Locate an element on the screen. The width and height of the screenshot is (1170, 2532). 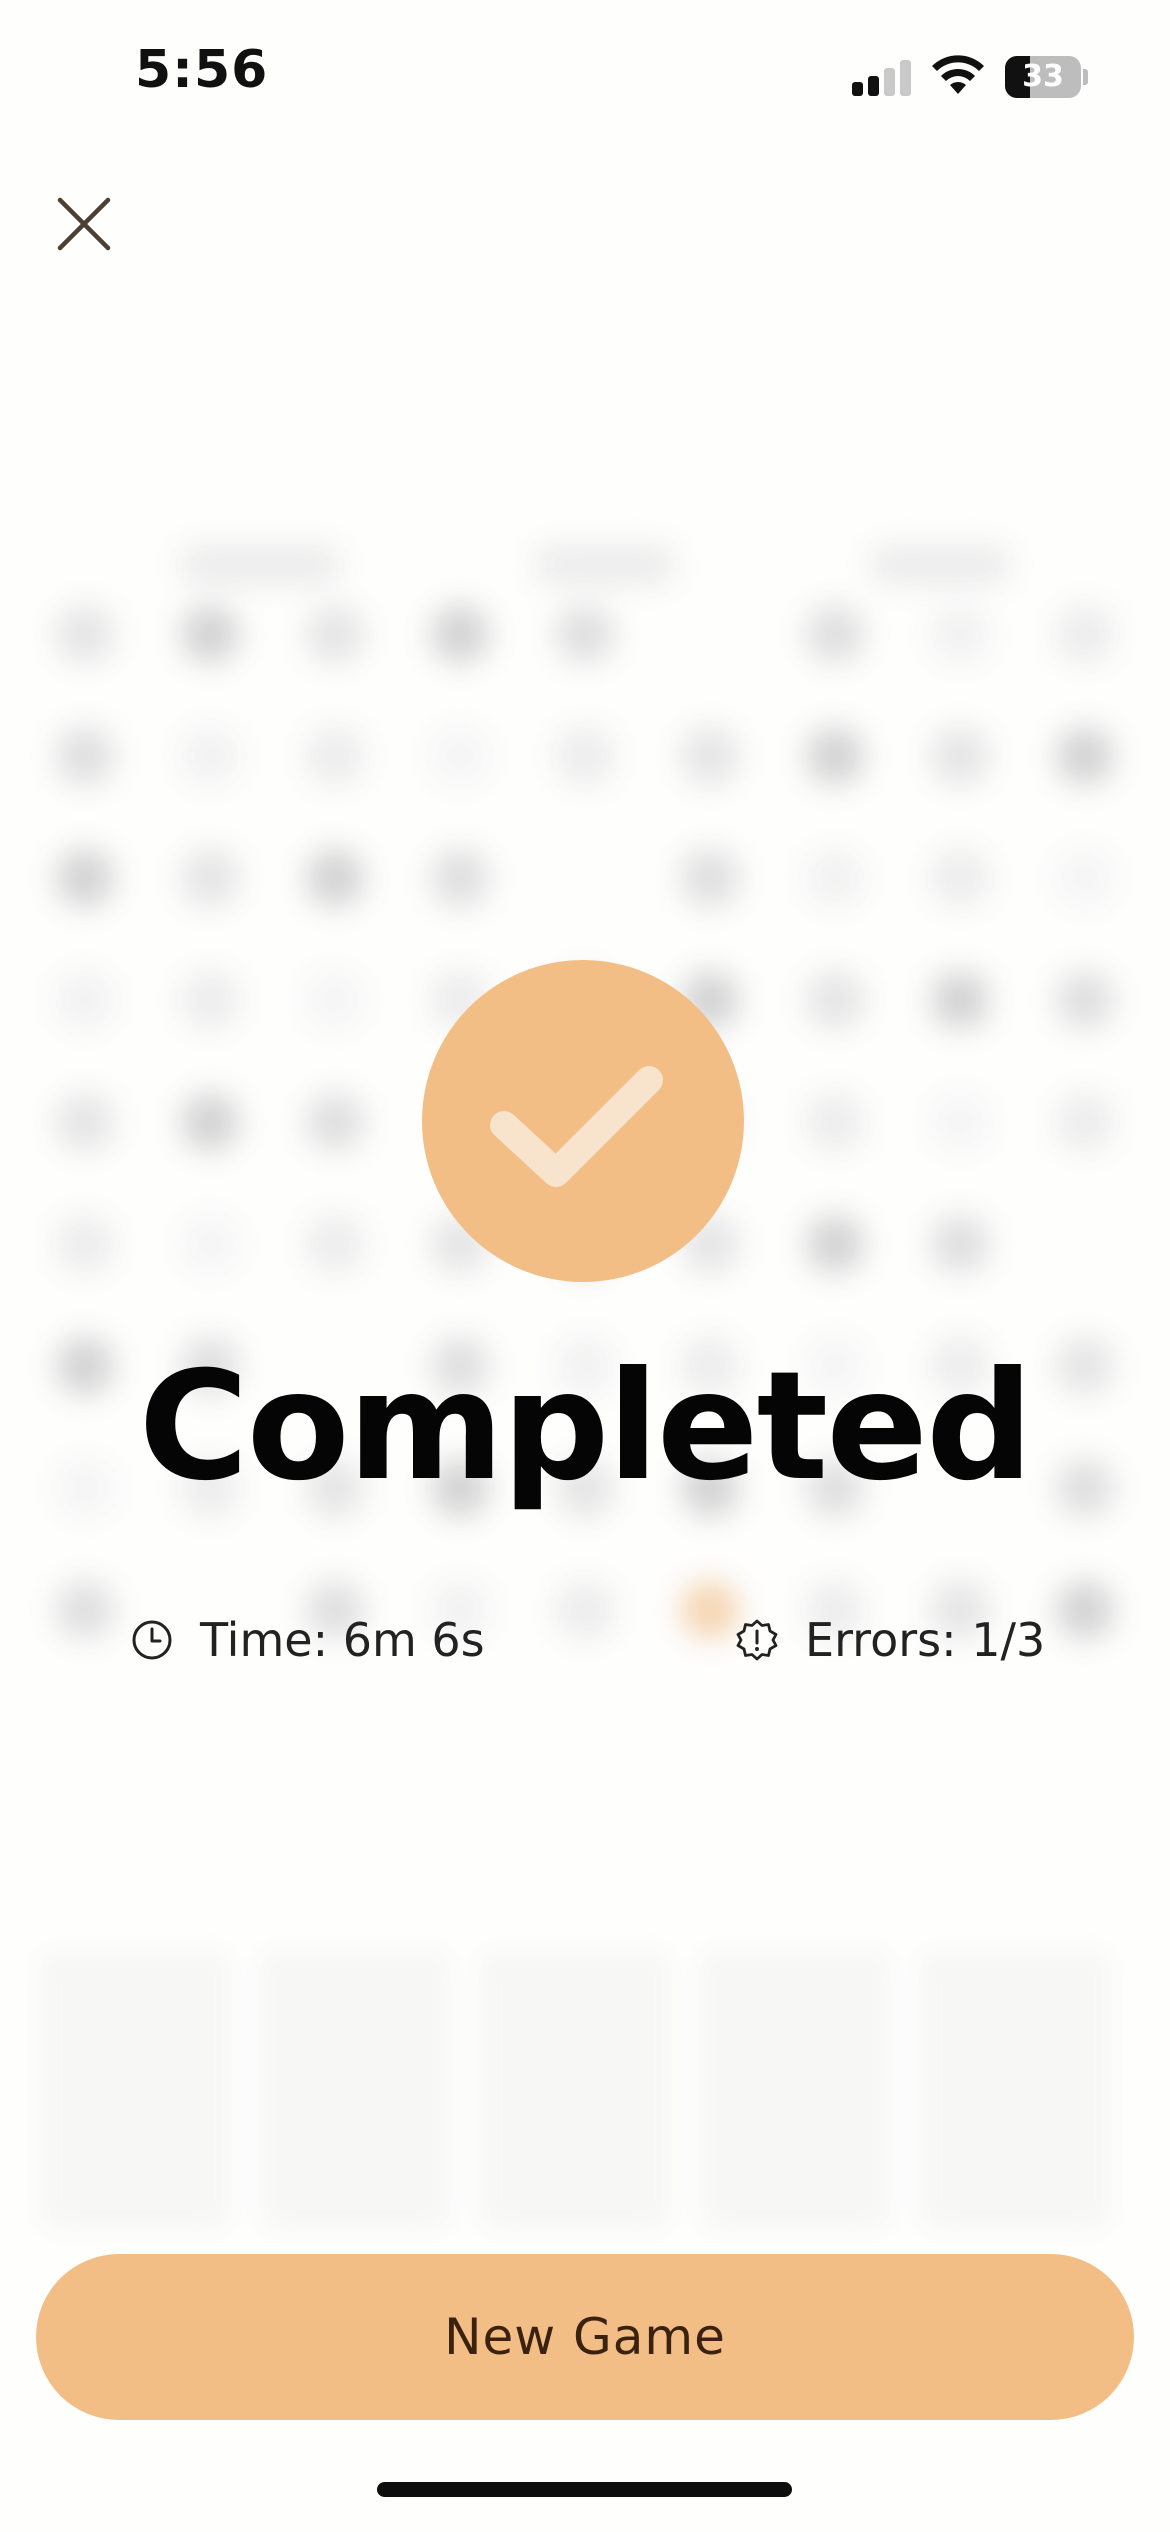
clock-icon is located at coordinates (152, 1640).